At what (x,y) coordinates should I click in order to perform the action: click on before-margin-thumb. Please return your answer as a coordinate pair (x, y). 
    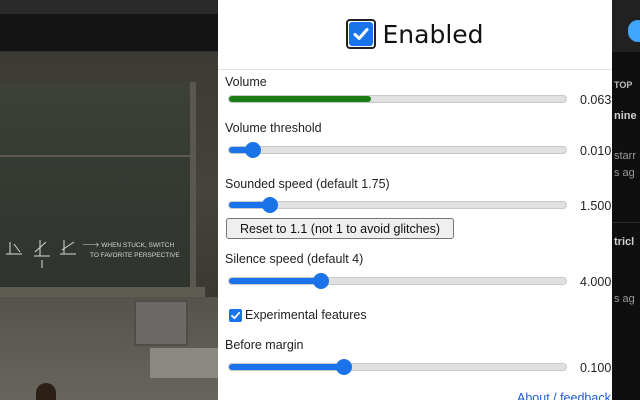
    Looking at the image, I should click on (344, 367).